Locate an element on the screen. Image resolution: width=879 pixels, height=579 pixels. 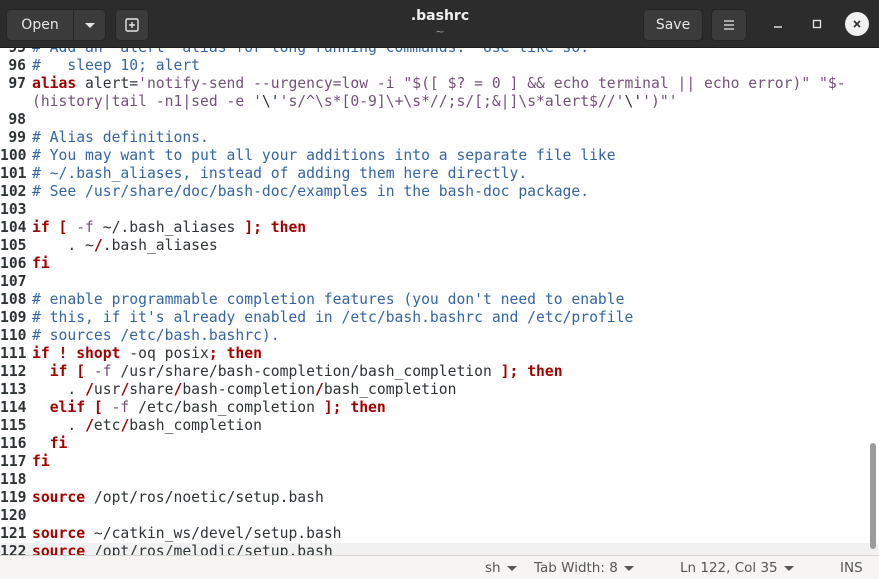
line-number: 115 is located at coordinates (13, 425).